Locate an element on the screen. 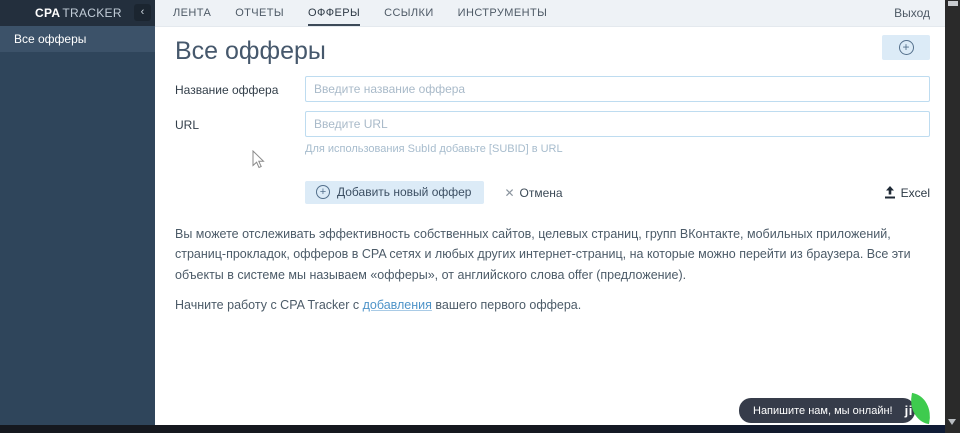 Image resolution: width=960 pixels, height=433 pixels. offer-name-row: Название оффера is located at coordinates (552, 89).